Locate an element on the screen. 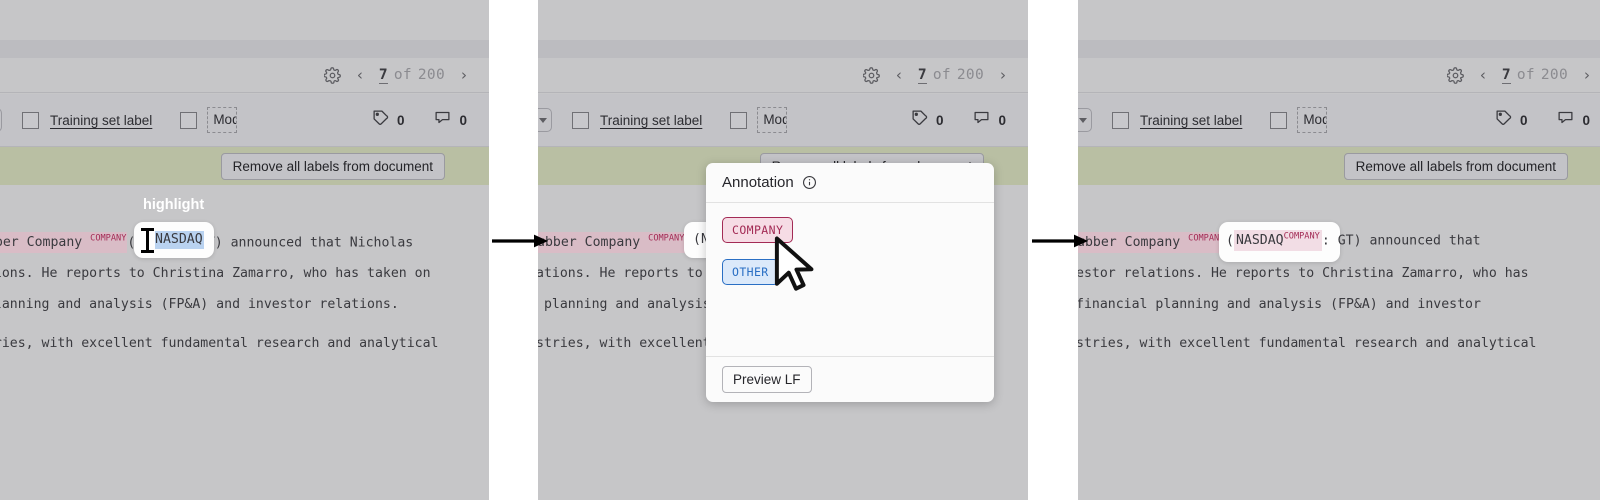  annotation-popup-header: Annotation is located at coordinates (850, 183).